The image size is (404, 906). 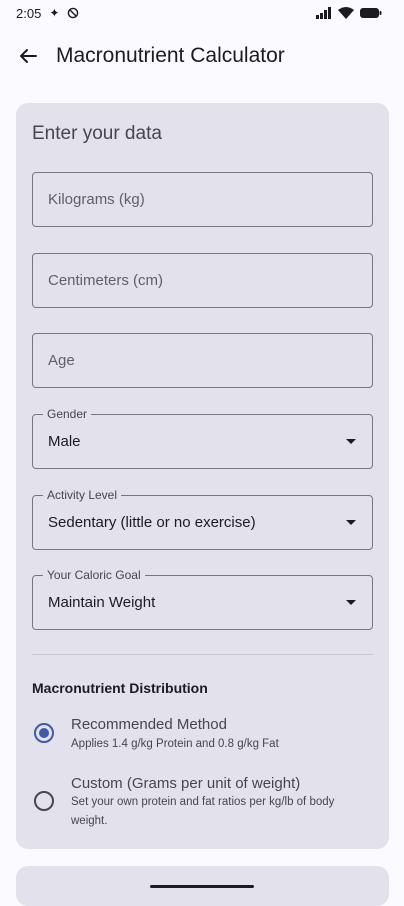 I want to click on radio-button-checked, so click(x=44, y=733).